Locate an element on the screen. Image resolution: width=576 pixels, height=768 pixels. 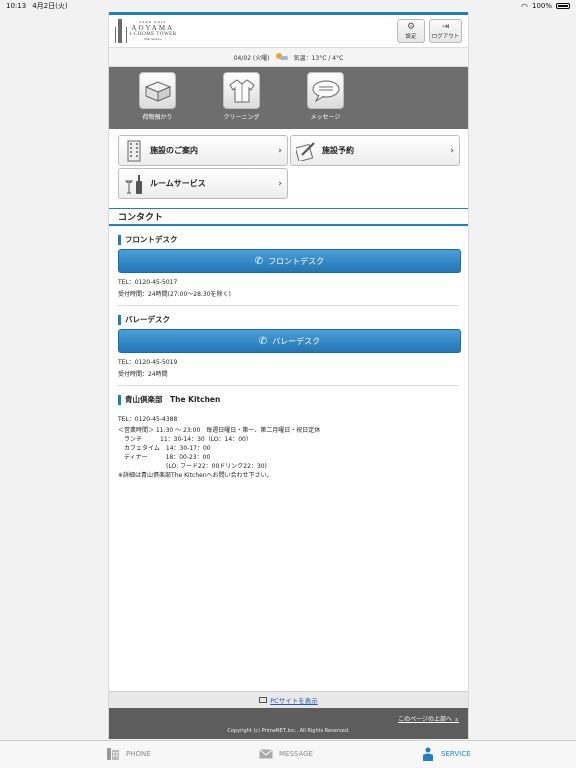
valet-desk-call-button: ✆ バレーデスク is located at coordinates (289, 341).